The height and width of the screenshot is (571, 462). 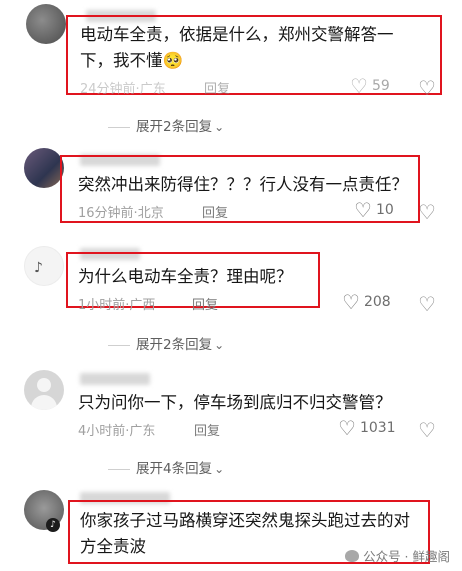 What do you see at coordinates (115, 379) in the screenshot?
I see `username-redacted` at bounding box center [115, 379].